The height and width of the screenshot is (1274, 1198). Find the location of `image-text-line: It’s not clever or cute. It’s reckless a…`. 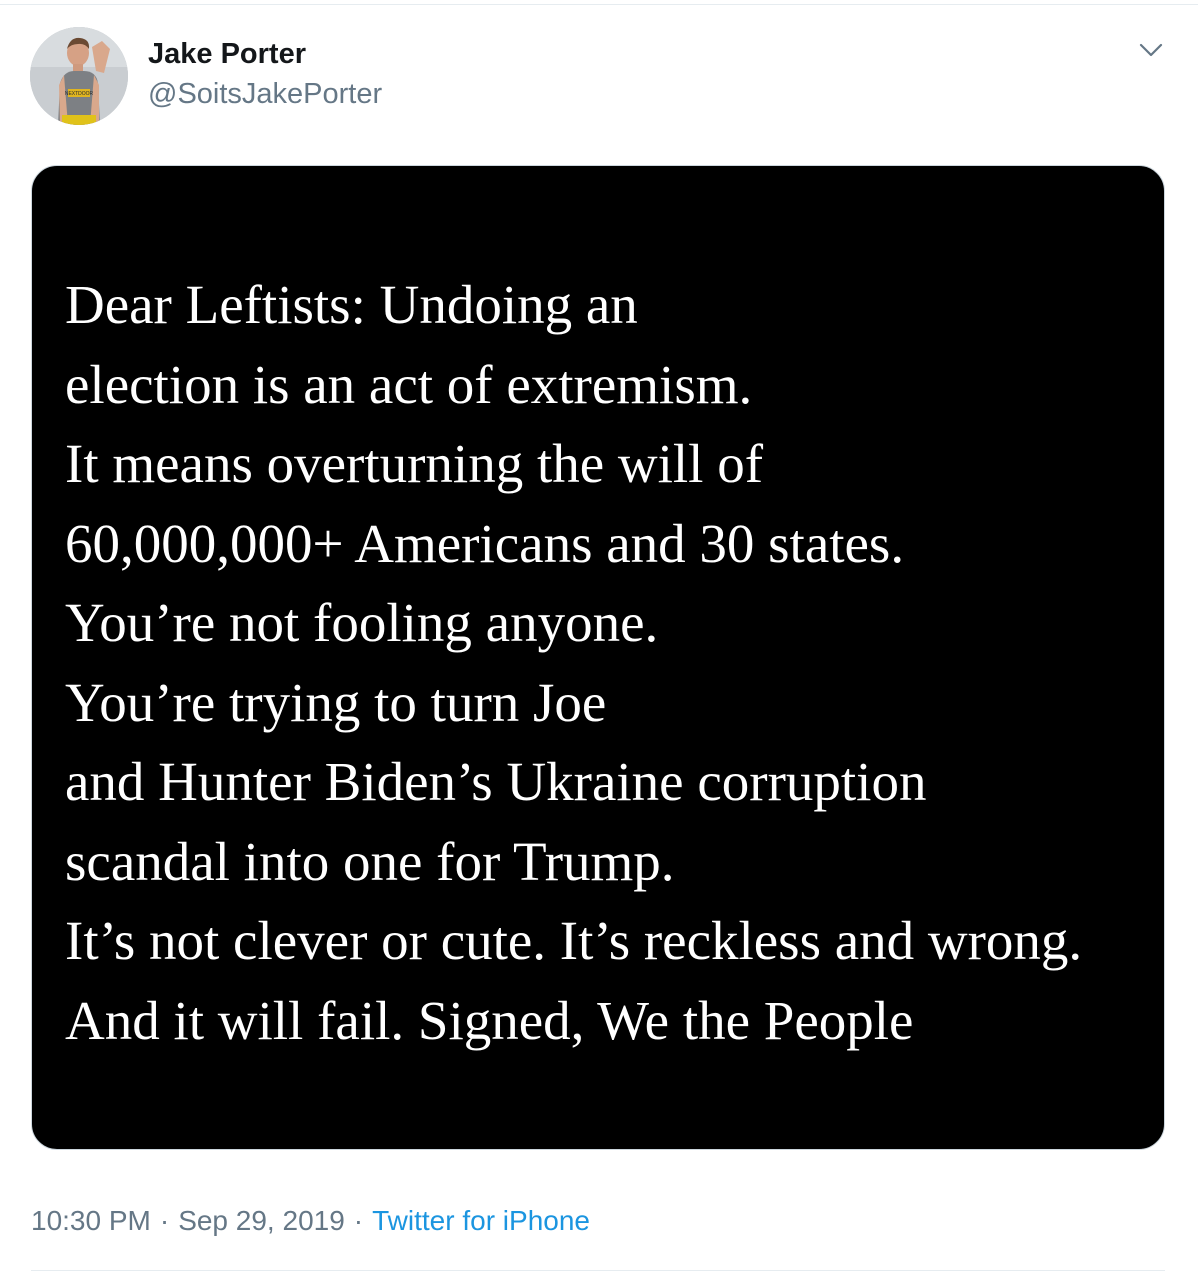

image-text-line: It’s not clever or cute. It’s reckless a… is located at coordinates (574, 940).